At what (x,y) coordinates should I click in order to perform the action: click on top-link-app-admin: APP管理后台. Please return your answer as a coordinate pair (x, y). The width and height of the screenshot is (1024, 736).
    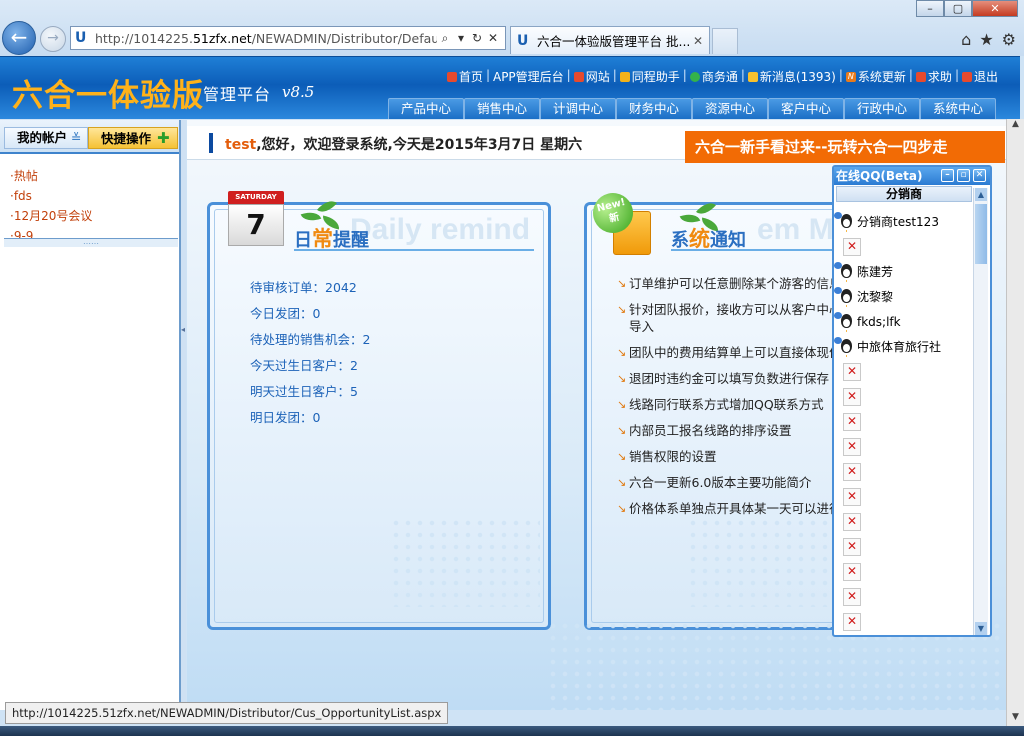
    Looking at the image, I should click on (528, 76).